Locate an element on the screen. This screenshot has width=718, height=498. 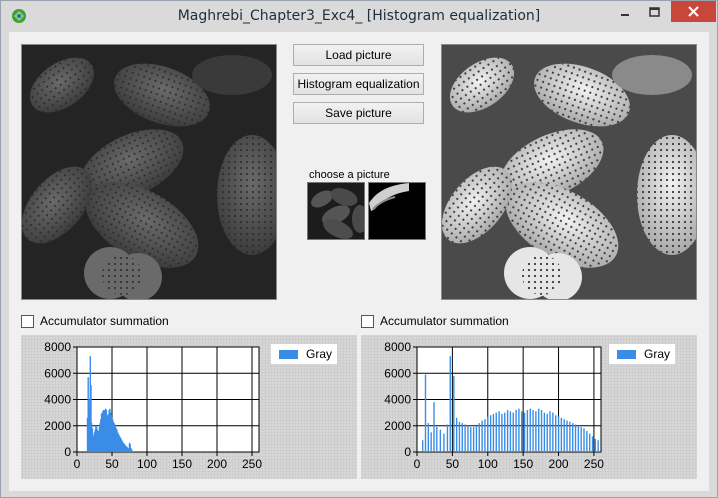
y-tick-label: 6000 is located at coordinates (397, 373).